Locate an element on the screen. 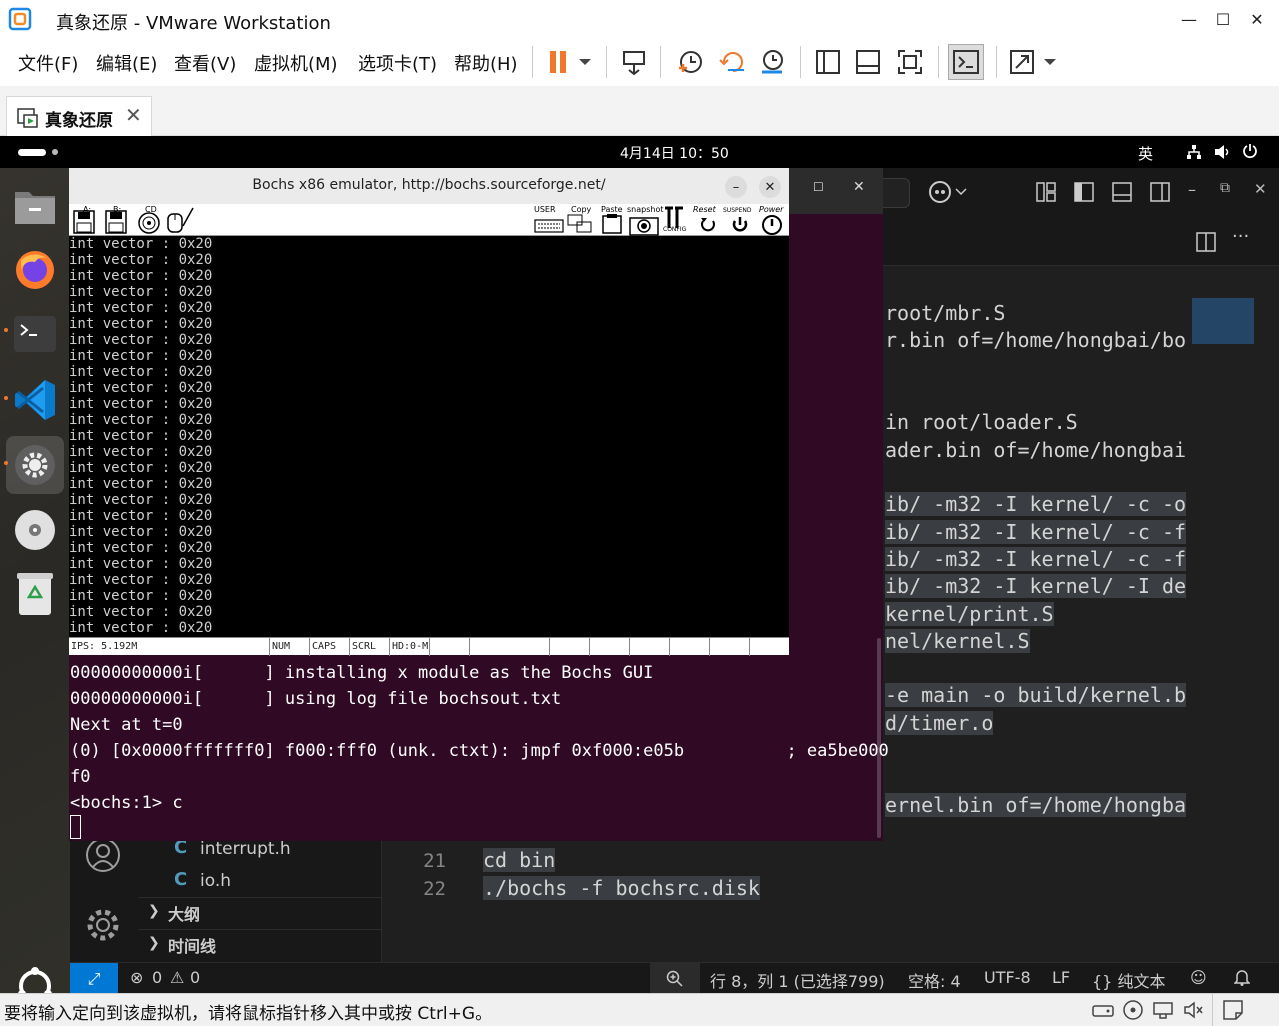 This screenshot has width=1279, height=1026. firefox-icon is located at coordinates (35, 270).